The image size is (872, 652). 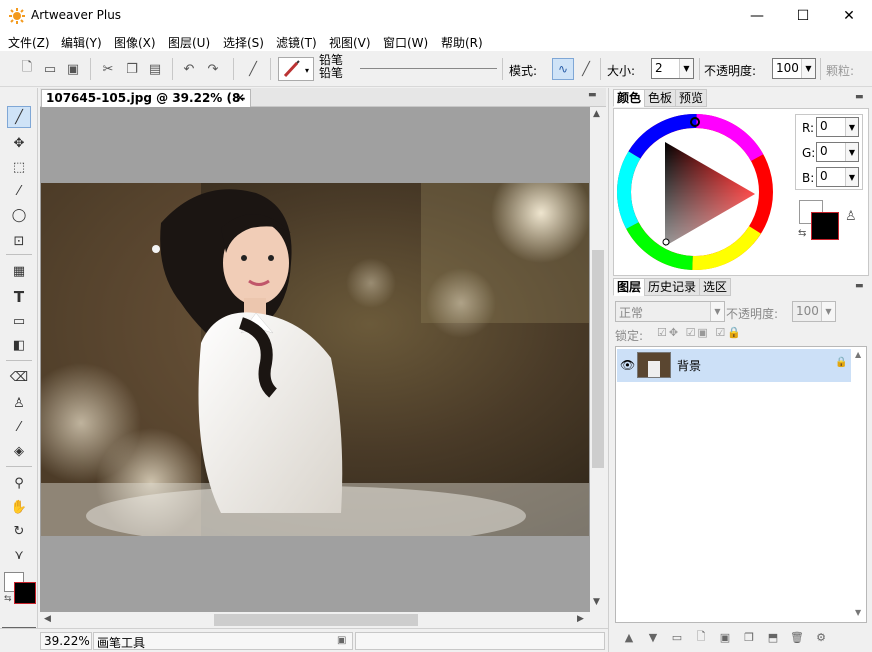 I want to click on line-mode-icon: ╱, so click(x=586, y=69).